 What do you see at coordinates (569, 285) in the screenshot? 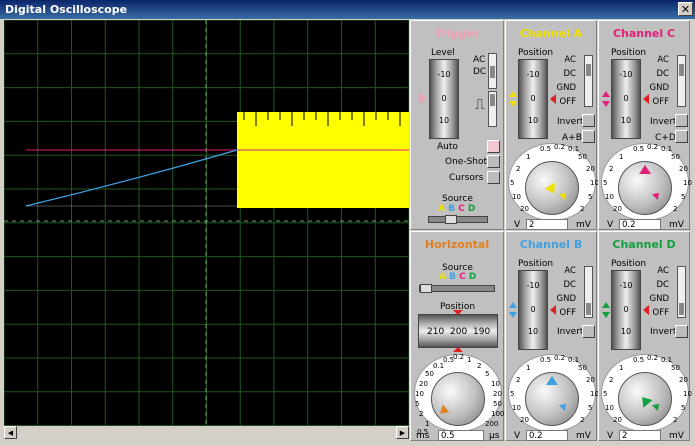
I see `mode-label-dc: DC` at bounding box center [569, 285].